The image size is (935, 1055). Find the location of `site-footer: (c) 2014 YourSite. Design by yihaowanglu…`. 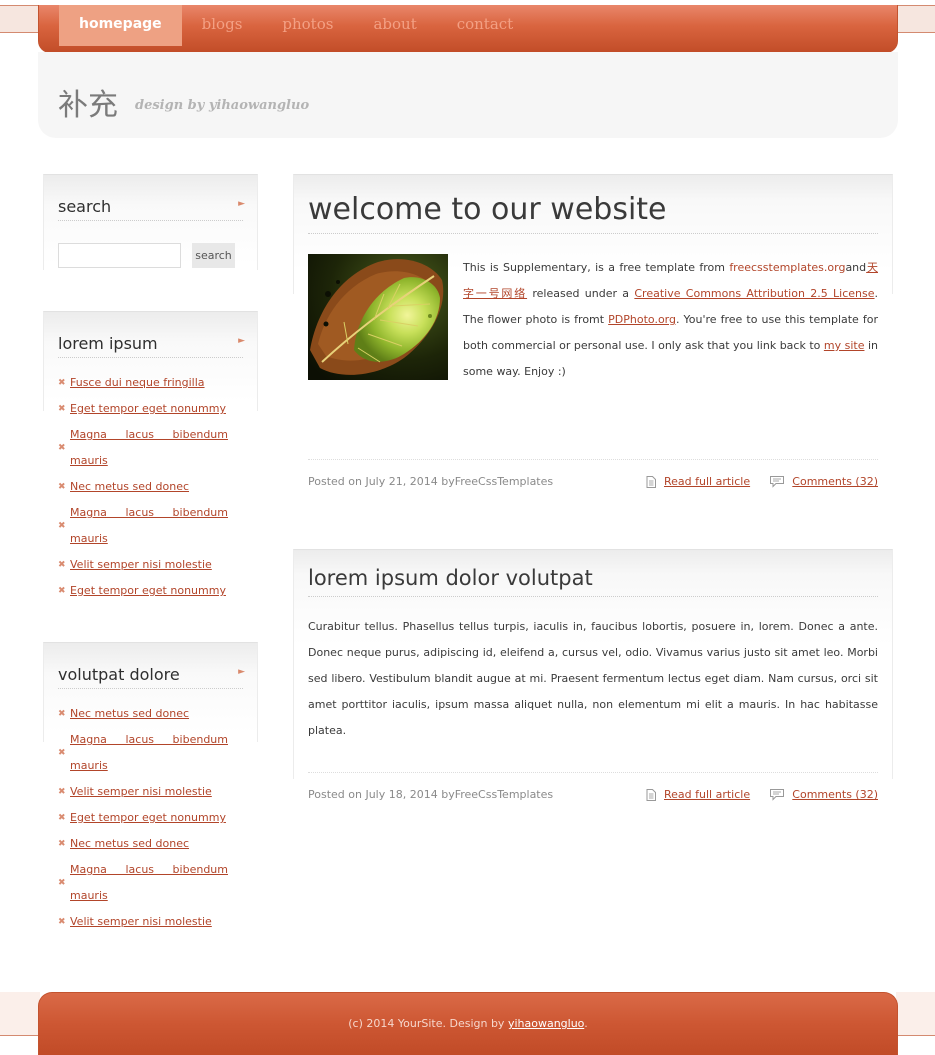

site-footer: (c) 2014 YourSite. Design by yihaowanglu… is located at coordinates (468, 1023).